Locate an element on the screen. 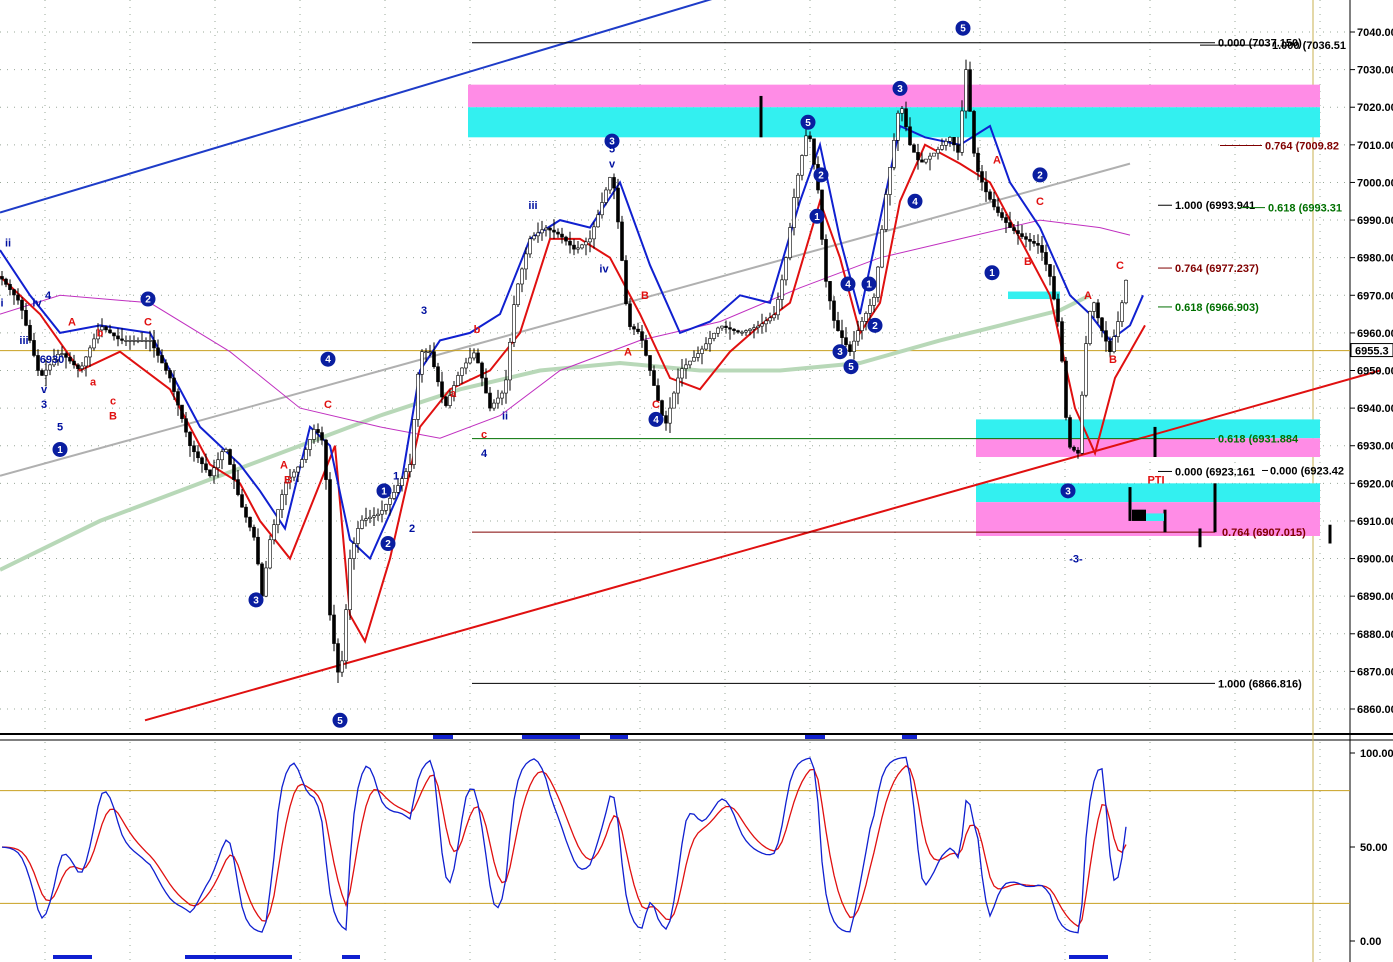  axis-tick-label: 6960.00 is located at coordinates (1375, 334).